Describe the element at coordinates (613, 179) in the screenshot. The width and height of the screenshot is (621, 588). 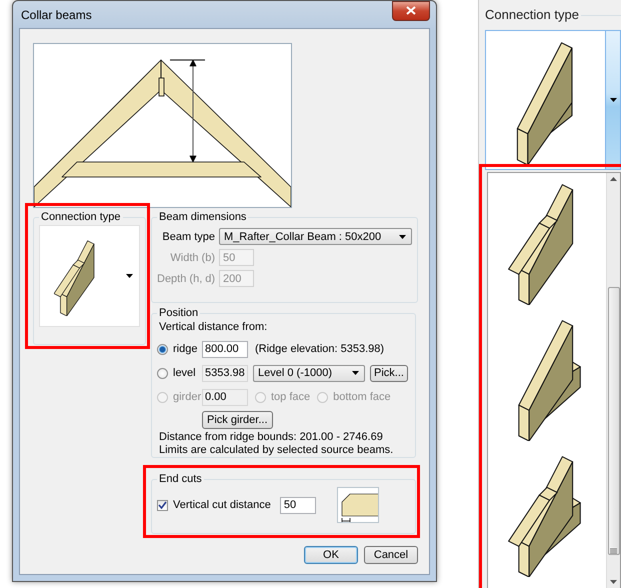
I see `scroll-up-icon` at that location.